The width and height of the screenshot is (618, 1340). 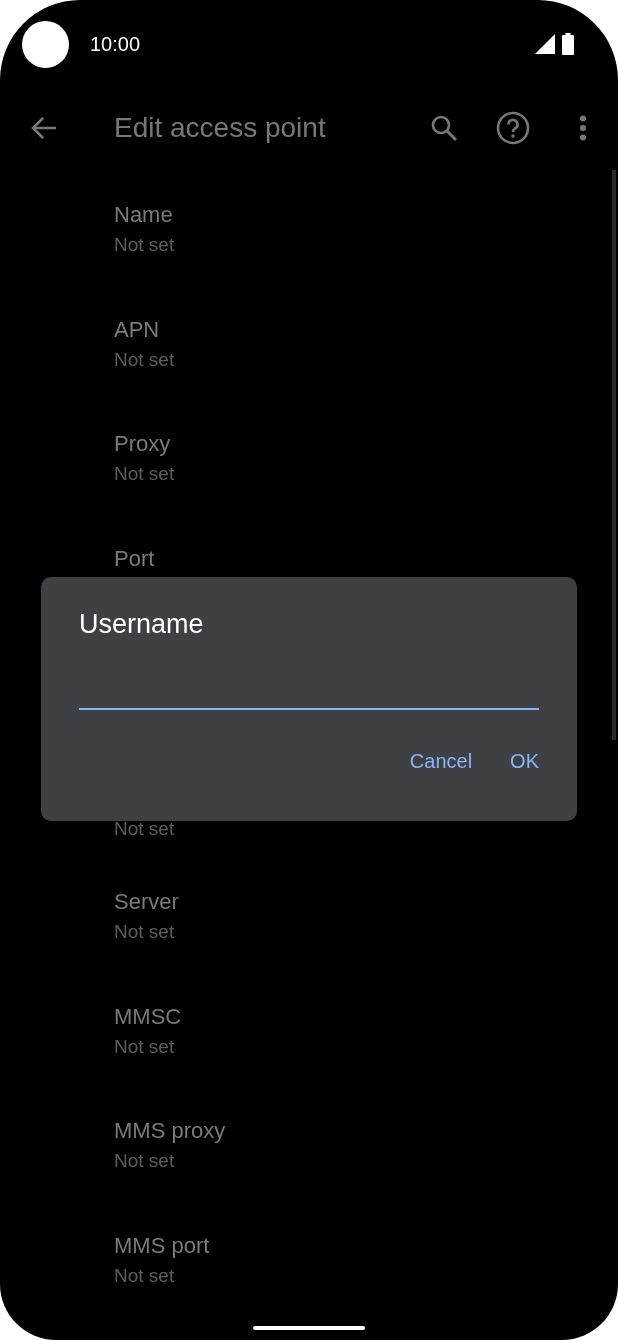 I want to click on setting-title: APN, so click(x=137, y=329).